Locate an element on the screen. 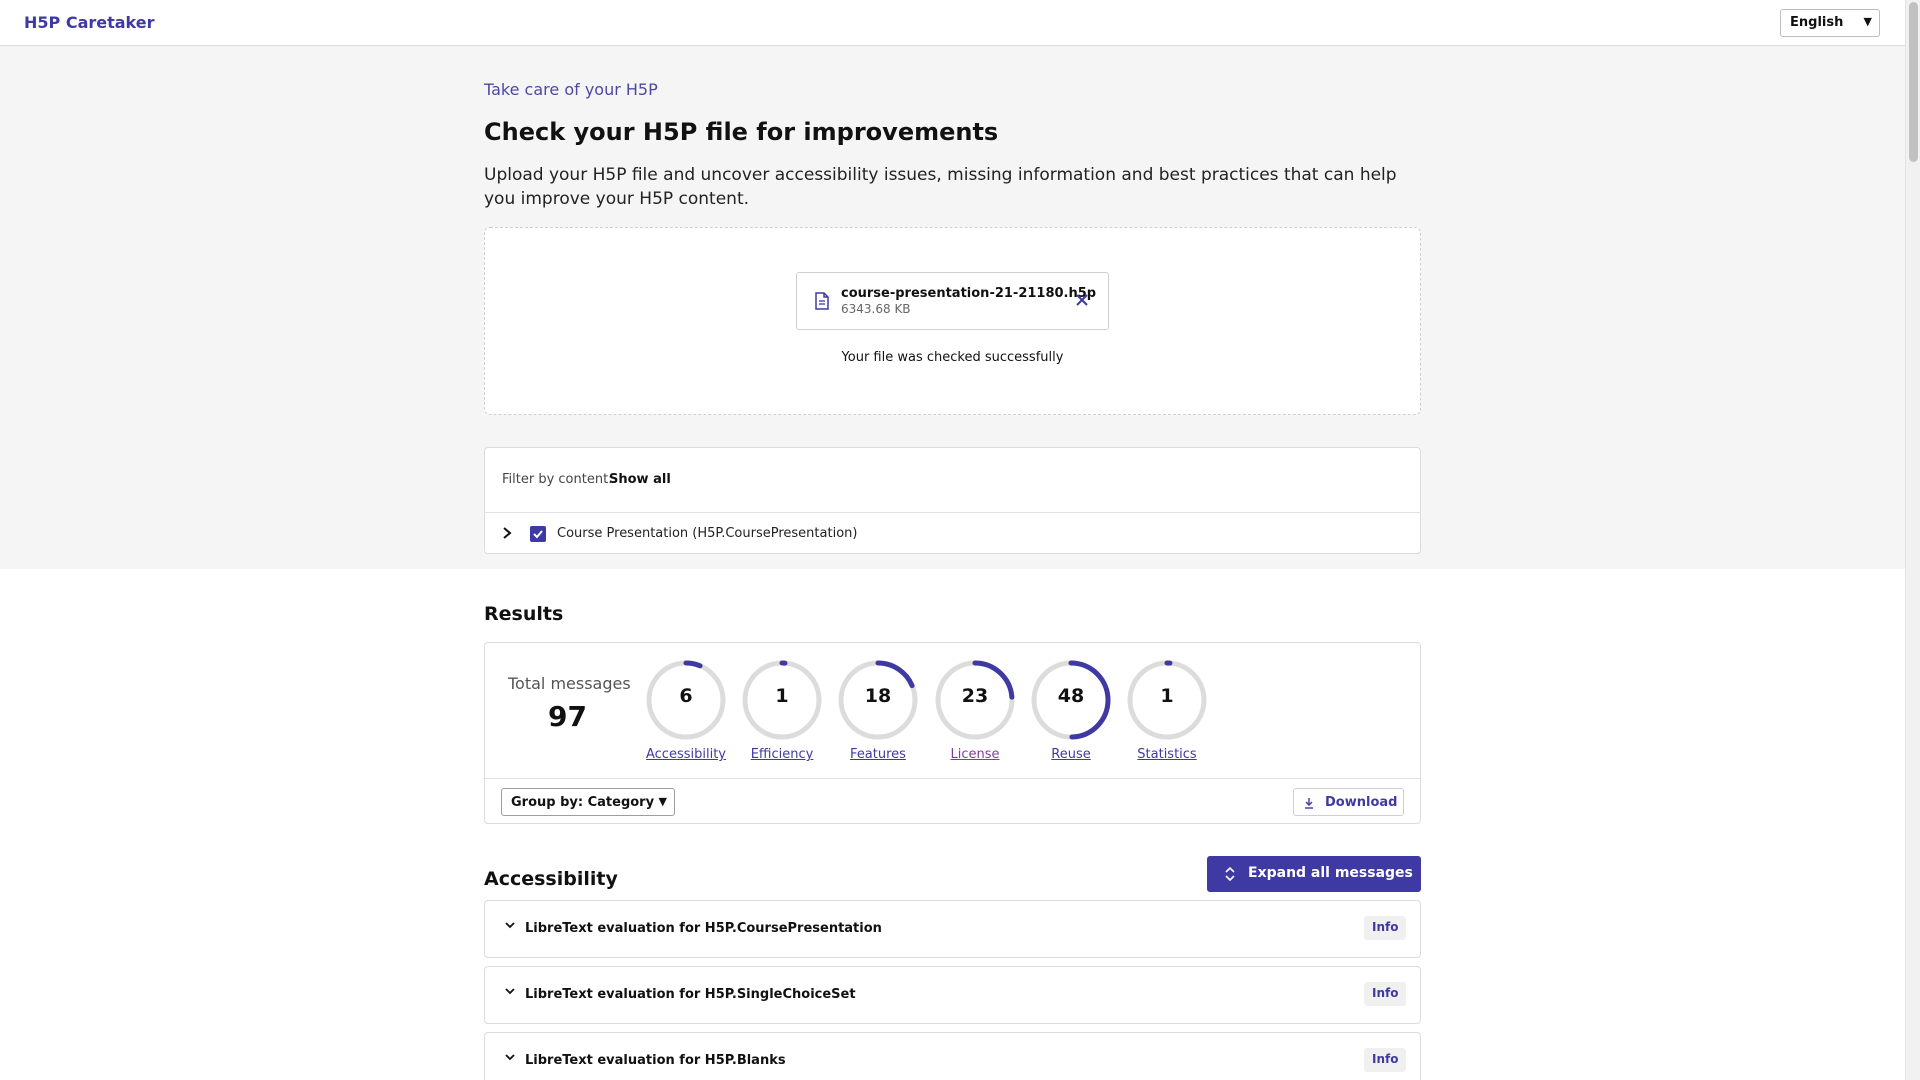 This screenshot has height=1080, width=1920. page-eyebrow: Take care of your H5P is located at coordinates (571, 89).